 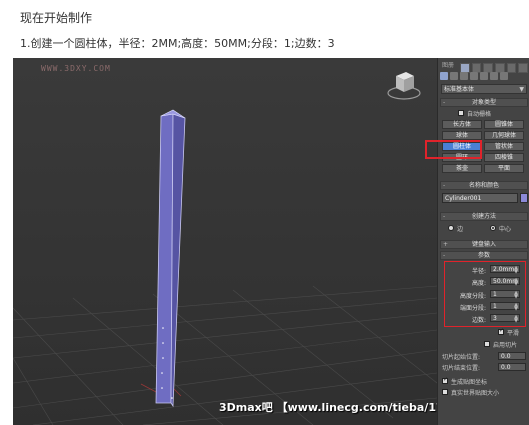 I want to click on box-button: 长方体, so click(x=462, y=124).